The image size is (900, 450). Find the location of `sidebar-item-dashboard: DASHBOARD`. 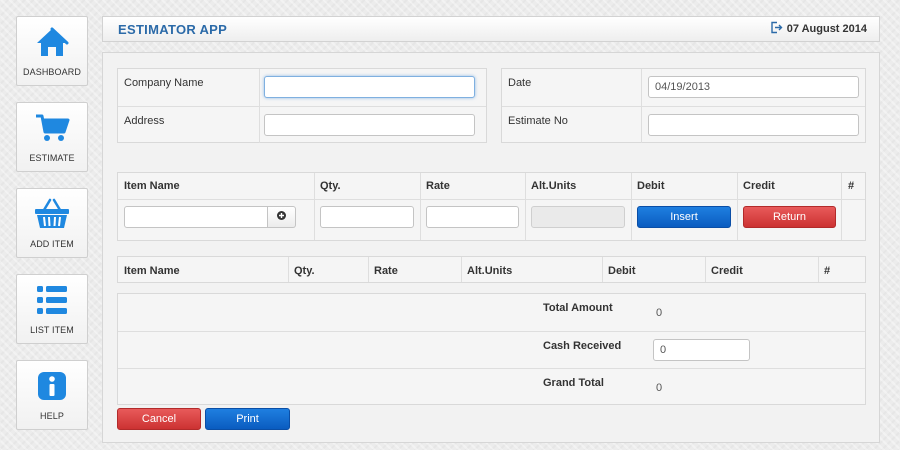

sidebar-item-dashboard: DASHBOARD is located at coordinates (52, 51).